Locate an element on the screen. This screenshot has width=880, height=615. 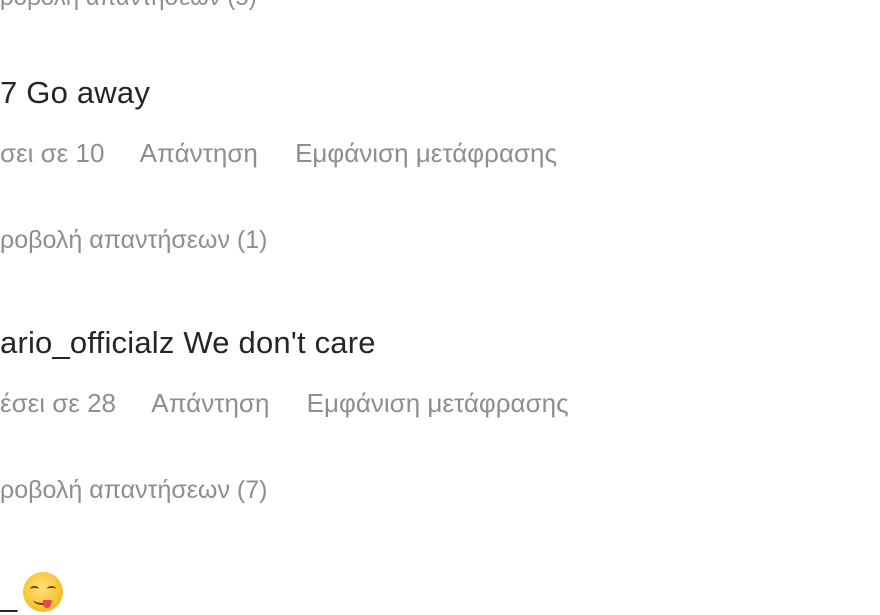
comment-2-text-row: ario_officialz We don't care is located at coordinates (188, 343).